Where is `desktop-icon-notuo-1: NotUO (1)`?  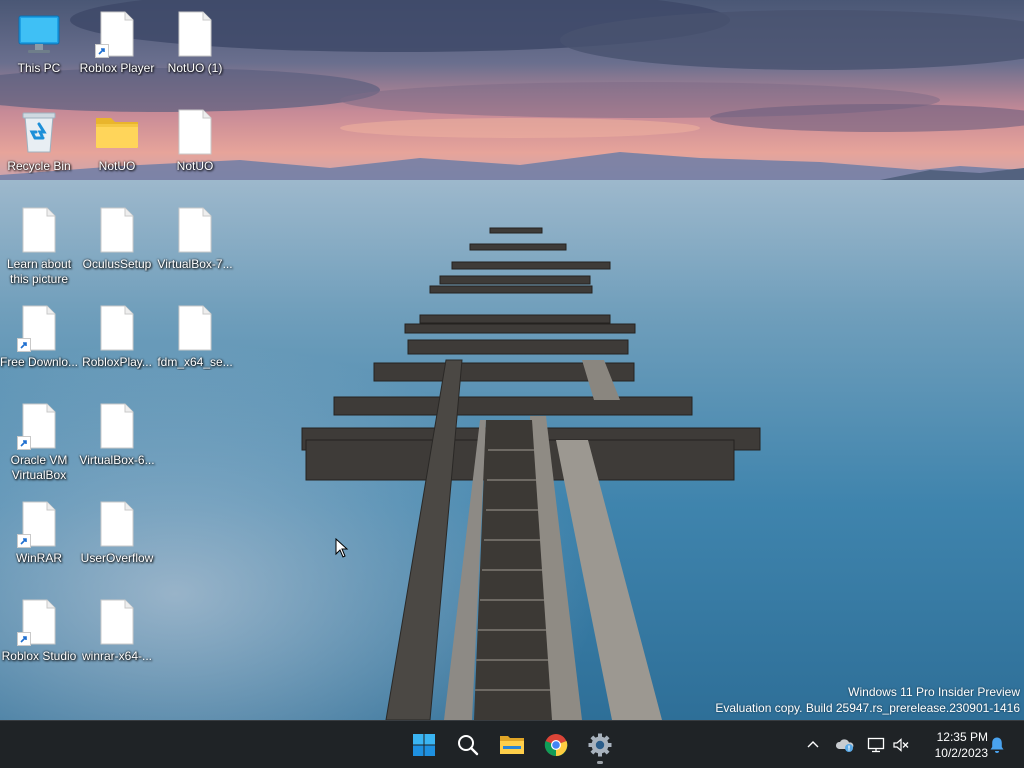 desktop-icon-notuo-1: NotUO (1) is located at coordinates (195, 52).